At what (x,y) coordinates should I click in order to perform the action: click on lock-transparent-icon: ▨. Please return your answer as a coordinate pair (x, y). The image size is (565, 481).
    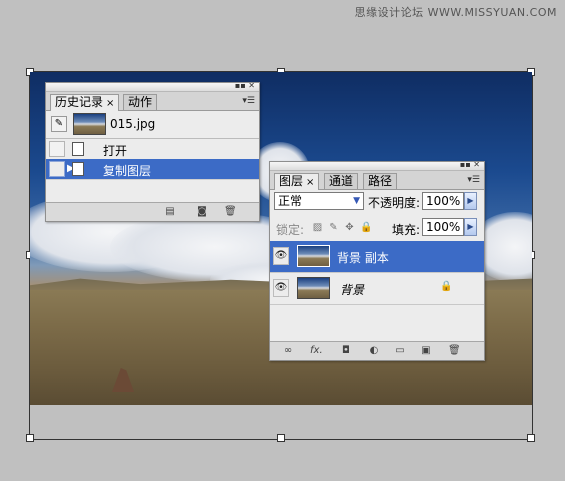
    Looking at the image, I should click on (317, 227).